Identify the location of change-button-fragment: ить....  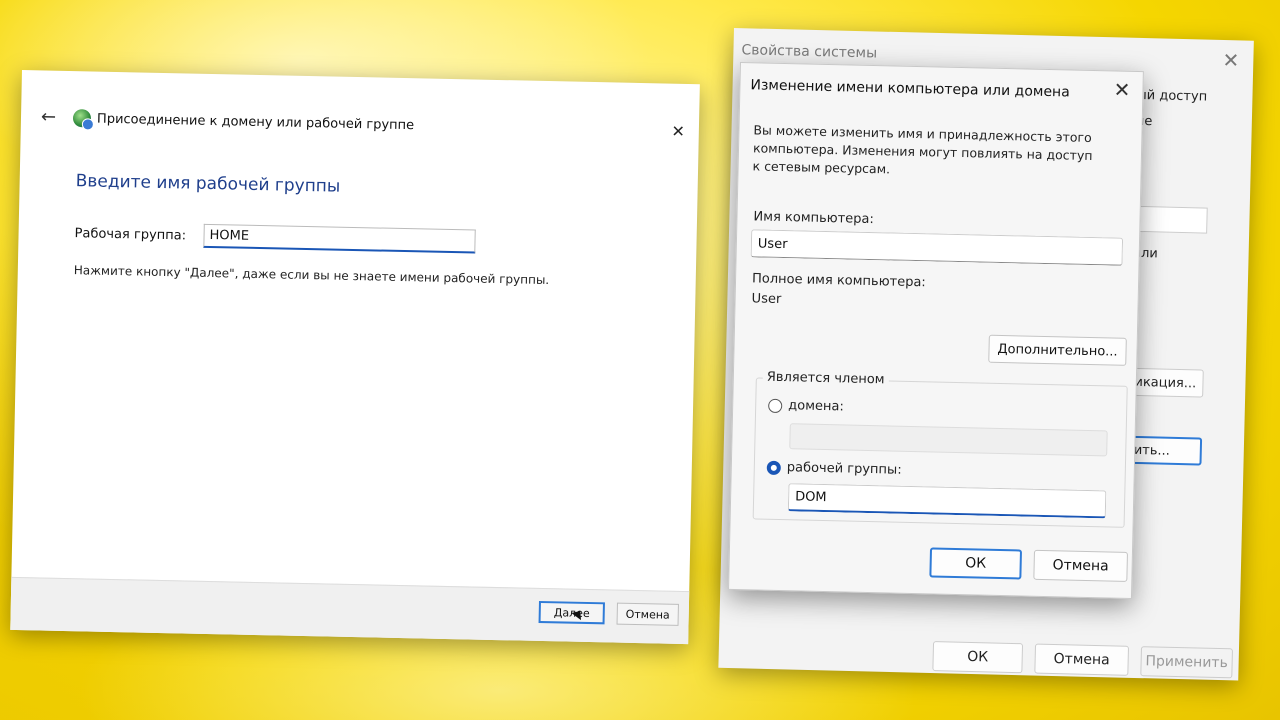
(1165, 450).